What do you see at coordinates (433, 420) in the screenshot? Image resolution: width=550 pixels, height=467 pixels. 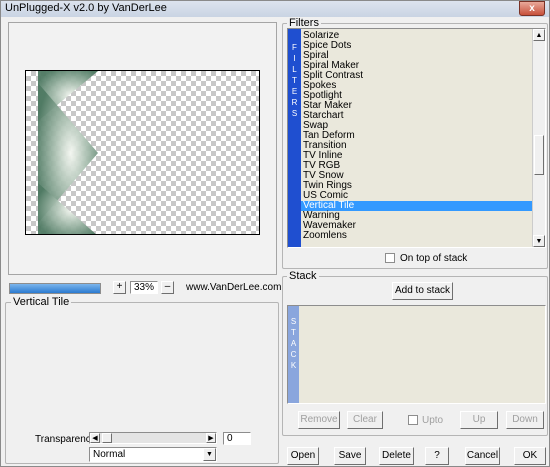 I see `upto-label: Upto` at bounding box center [433, 420].